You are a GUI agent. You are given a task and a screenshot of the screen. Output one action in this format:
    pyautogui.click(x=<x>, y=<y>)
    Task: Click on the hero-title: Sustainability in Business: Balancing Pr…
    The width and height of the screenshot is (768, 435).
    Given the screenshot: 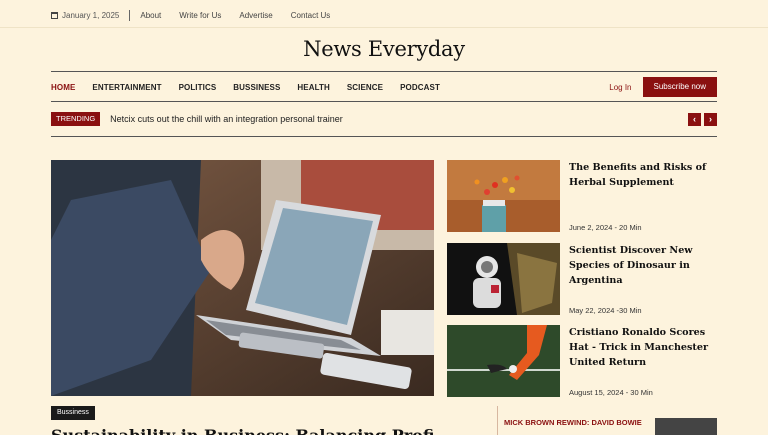 What is the action you would take?
    pyautogui.click(x=242, y=430)
    